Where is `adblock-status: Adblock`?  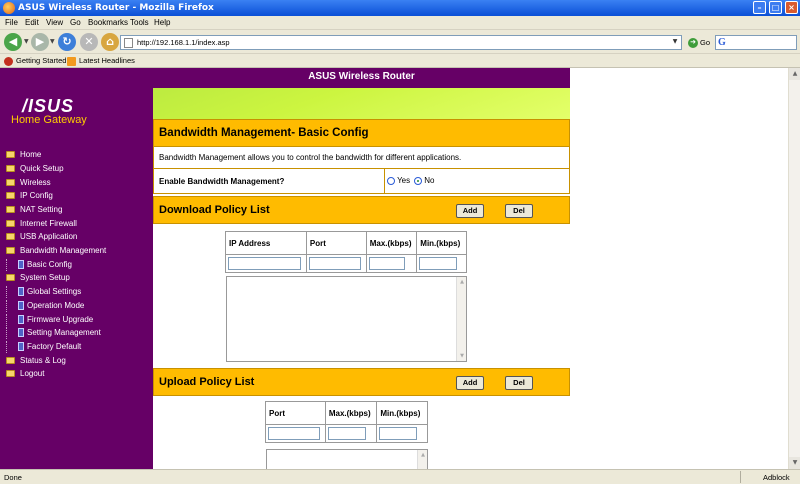
adblock-status: Adblock is located at coordinates (776, 477).